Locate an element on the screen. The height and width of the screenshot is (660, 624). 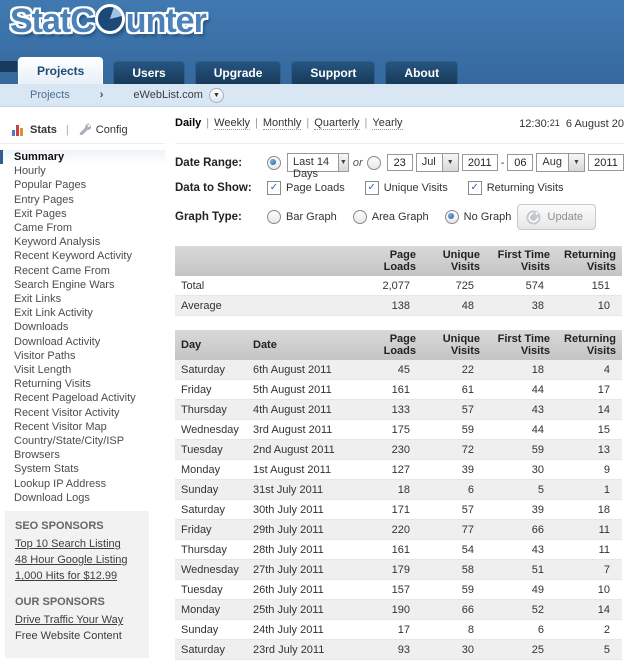
checkbox-option-page-loads: ✓ Page Loads is located at coordinates (306, 188).